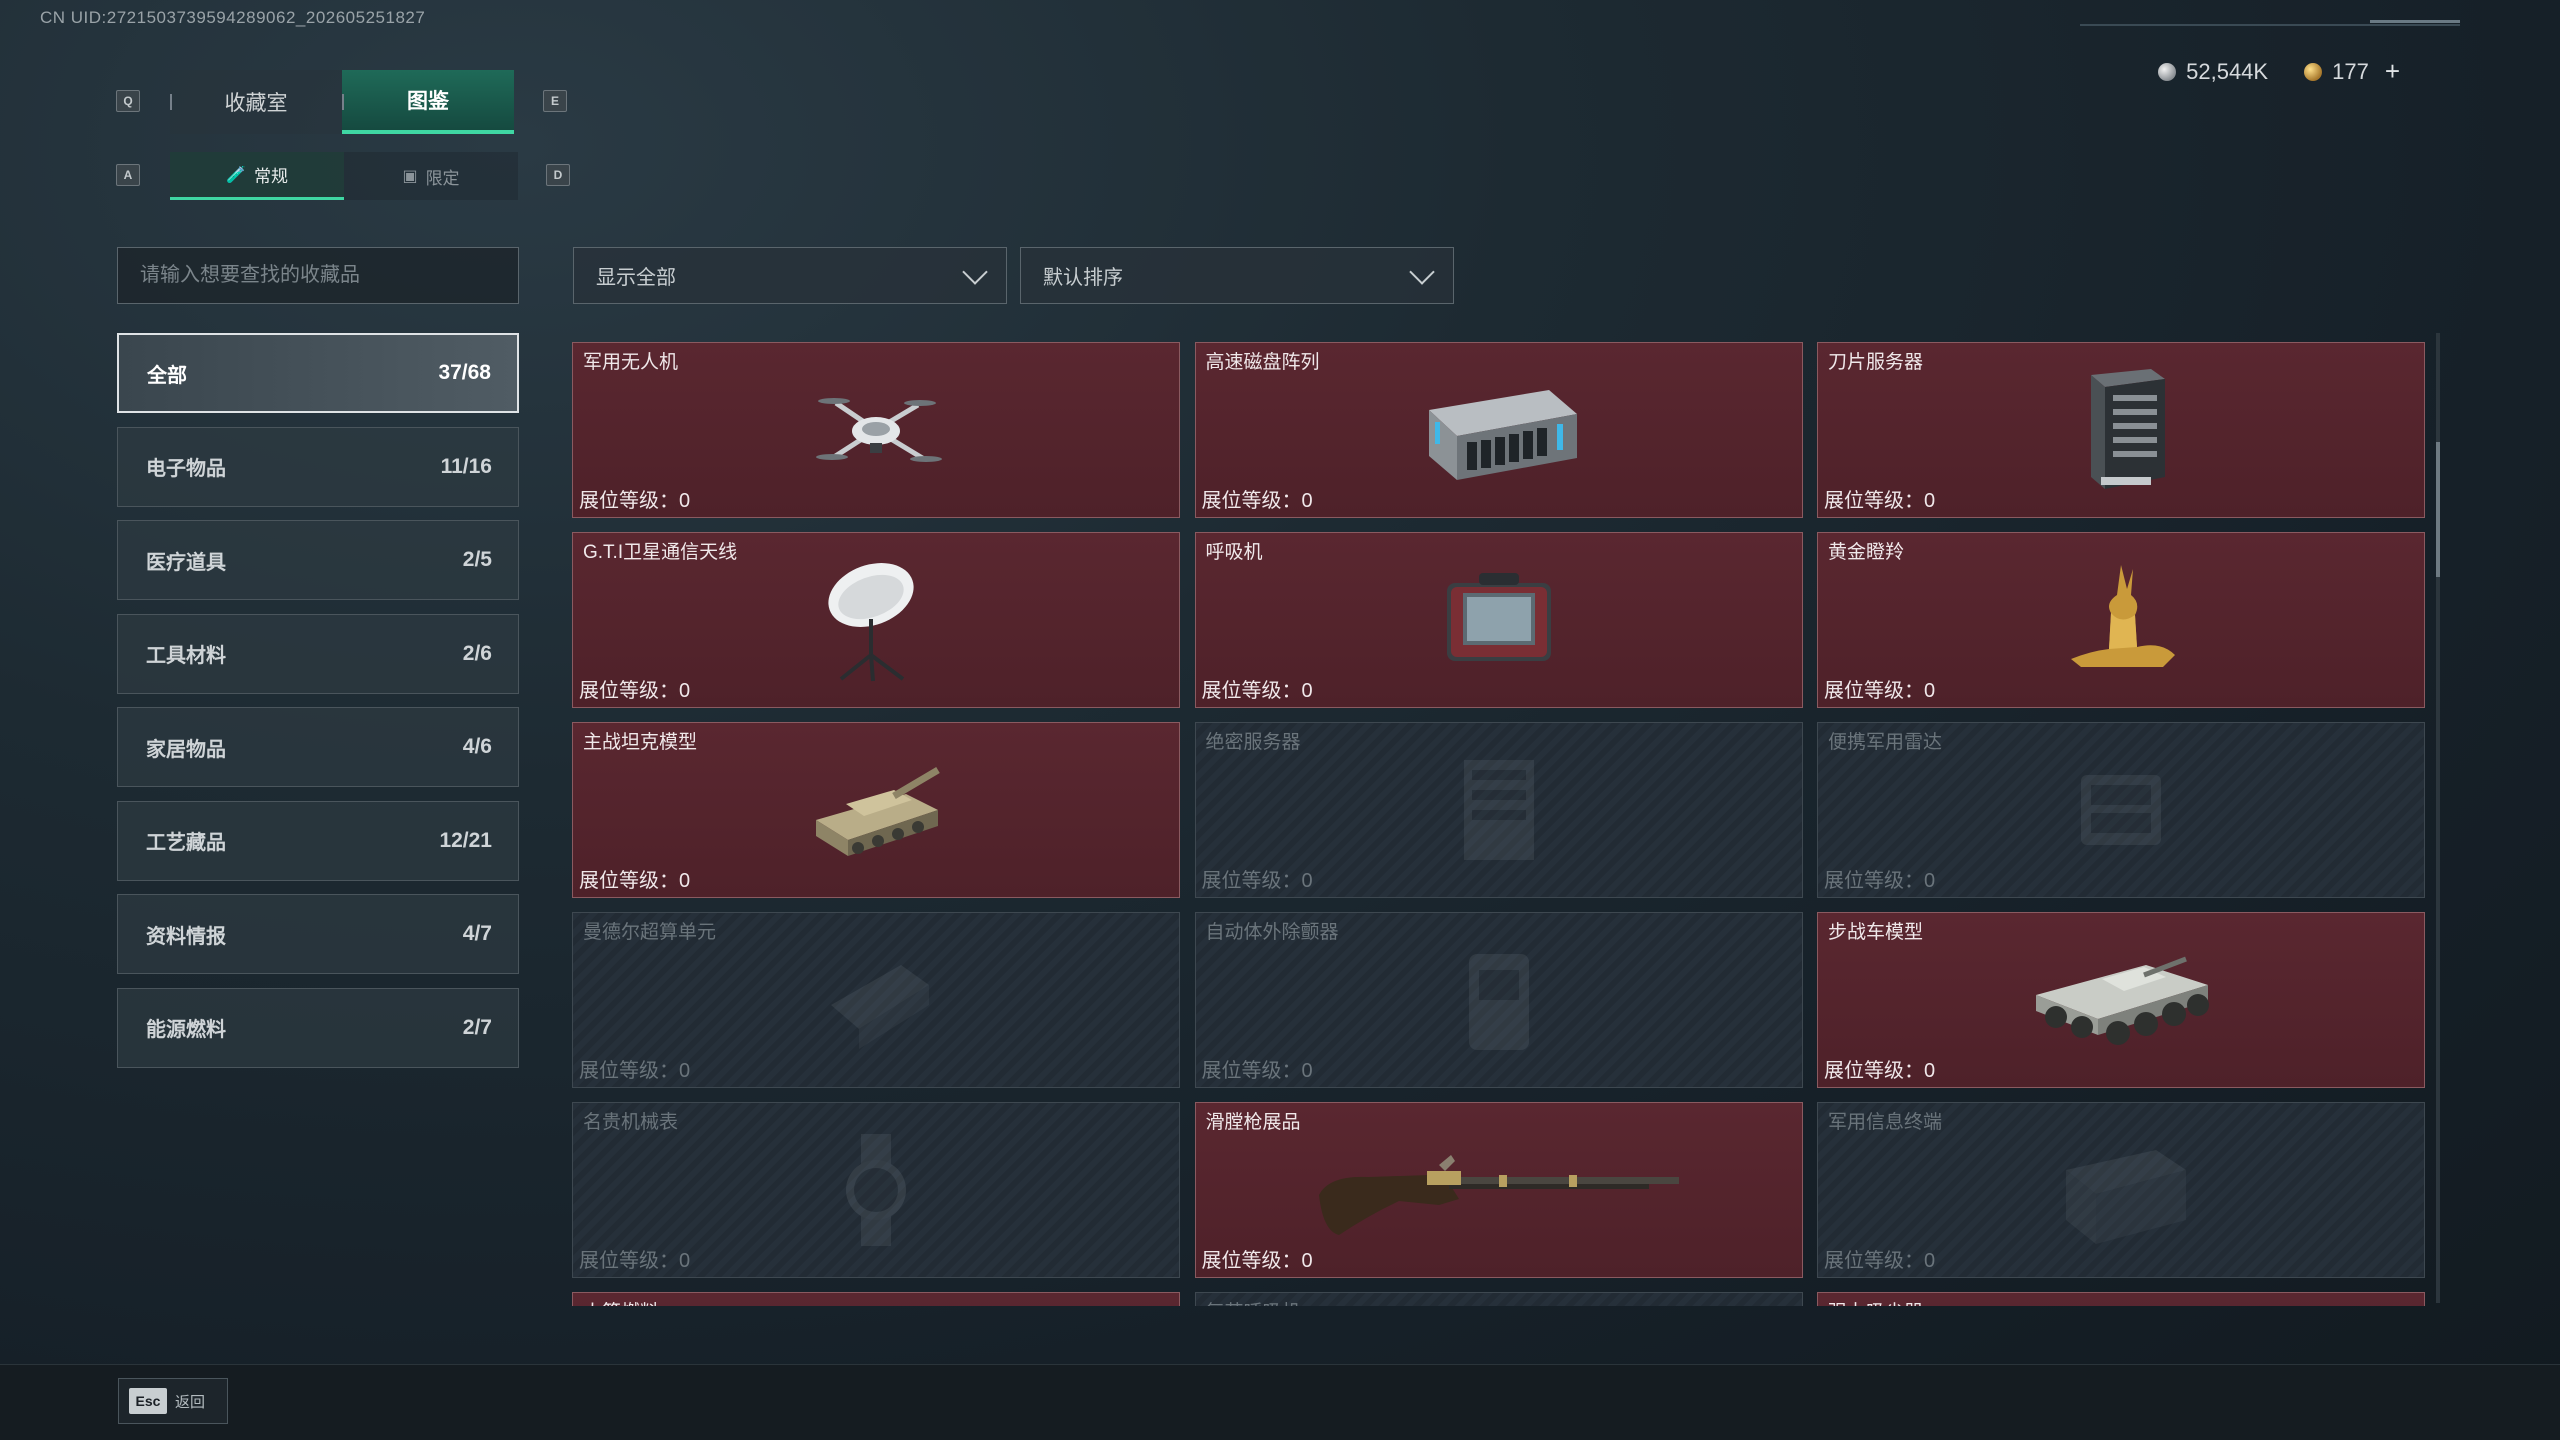 The width and height of the screenshot is (2560, 1440). What do you see at coordinates (1262, 362) in the screenshot?
I see `item-name: 高速磁盘阵列` at bounding box center [1262, 362].